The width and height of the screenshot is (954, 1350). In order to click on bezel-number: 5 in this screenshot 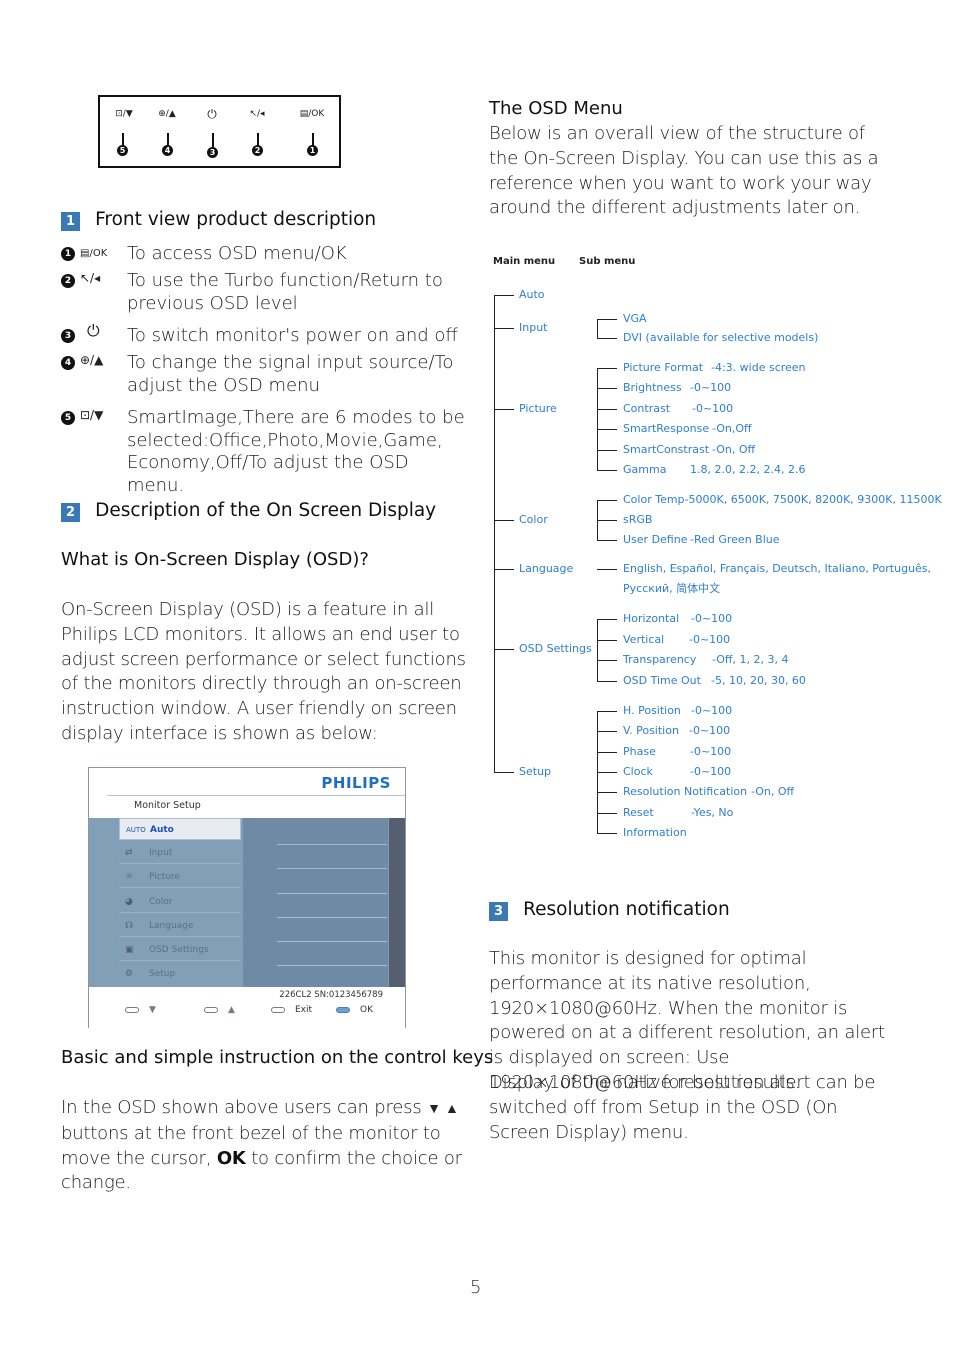, I will do `click(122, 150)`.